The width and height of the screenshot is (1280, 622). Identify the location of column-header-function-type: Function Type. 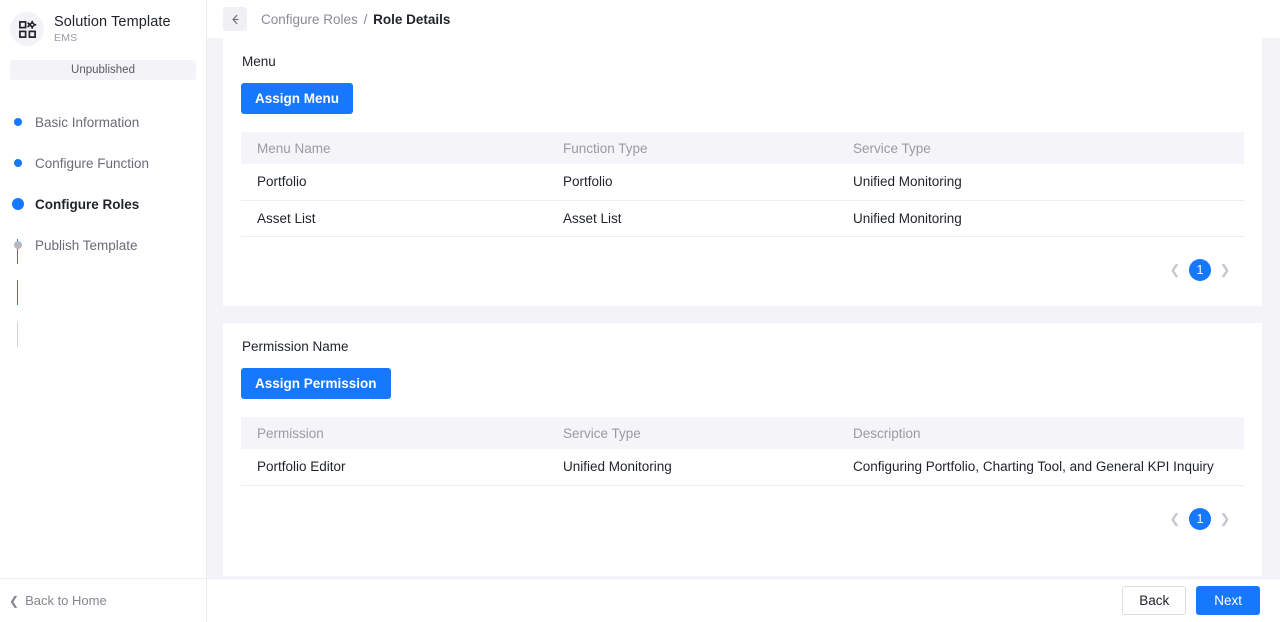
(692, 148).